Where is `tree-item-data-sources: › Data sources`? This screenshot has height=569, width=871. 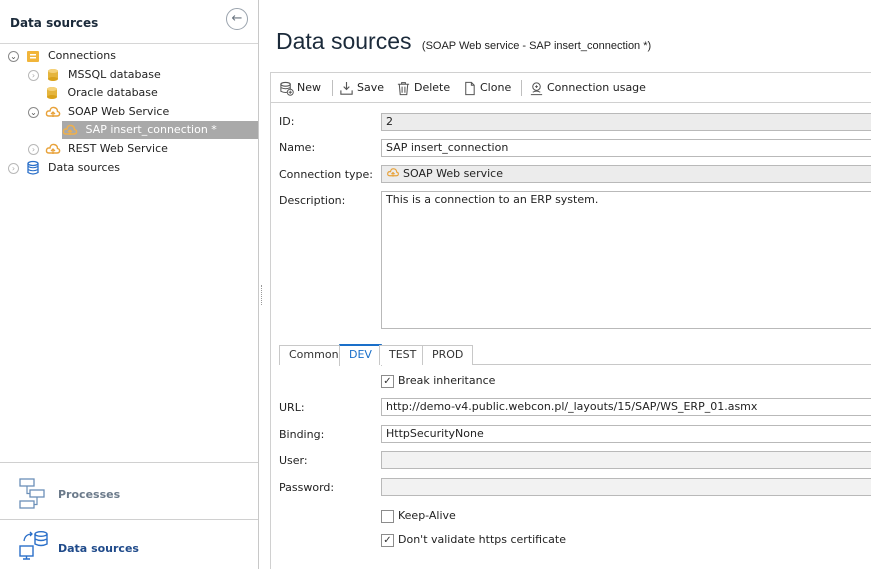 tree-item-data-sources: › Data sources is located at coordinates (64, 168).